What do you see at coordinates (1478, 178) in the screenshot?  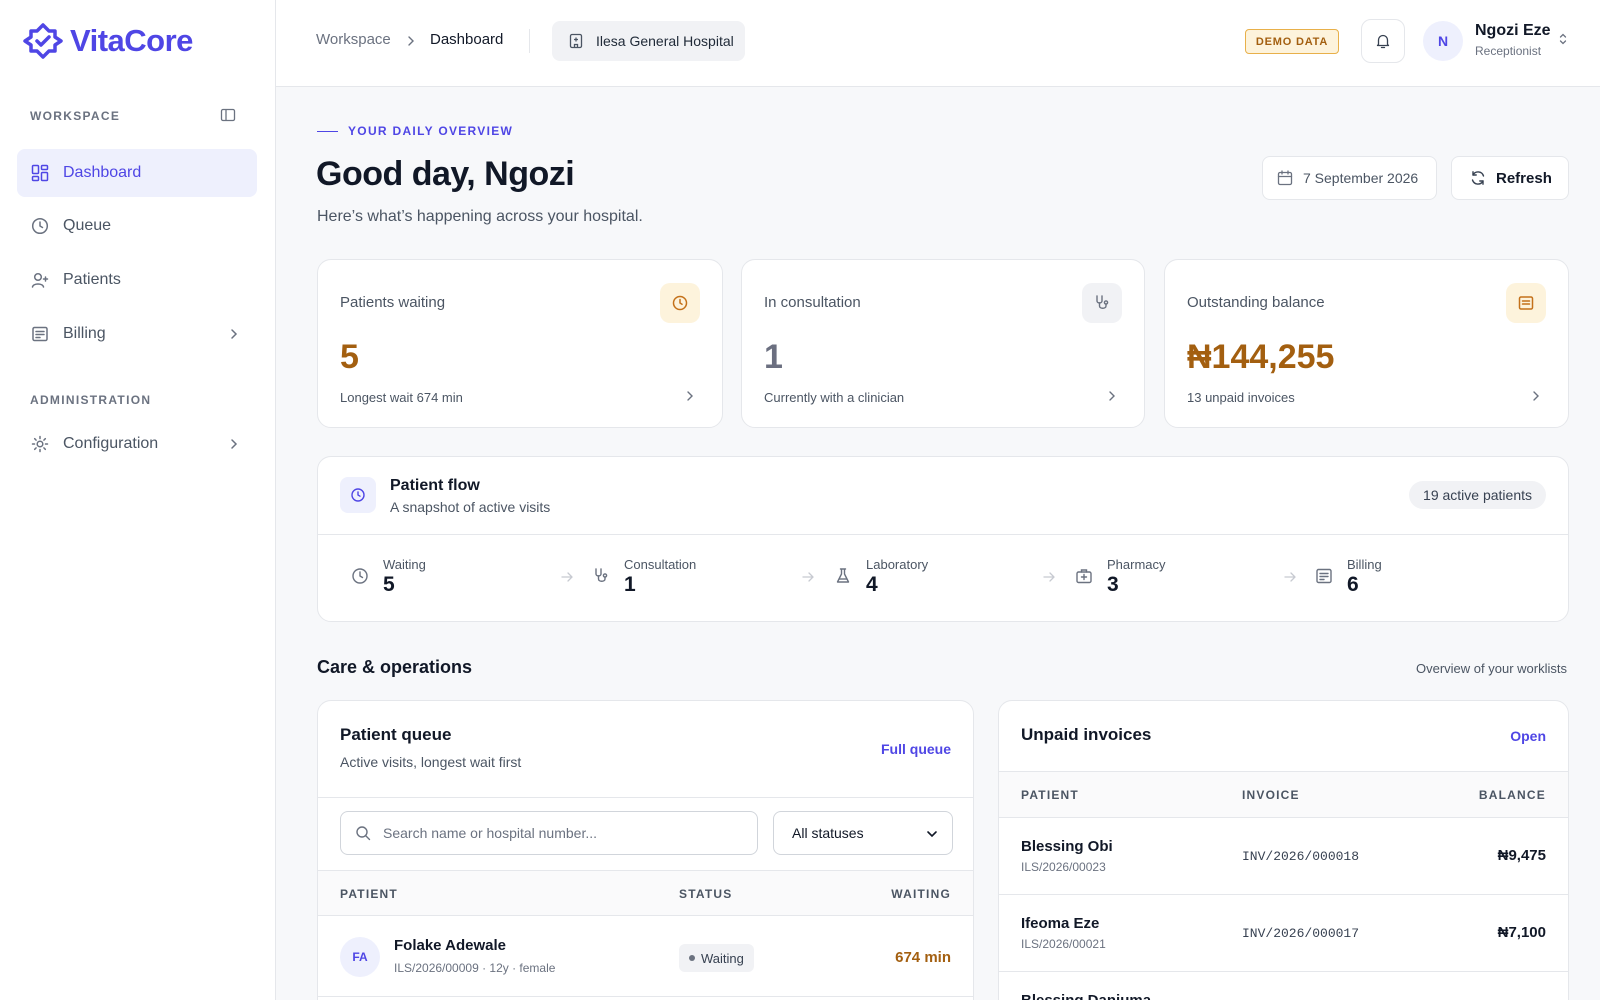 I see `refresh-icon` at bounding box center [1478, 178].